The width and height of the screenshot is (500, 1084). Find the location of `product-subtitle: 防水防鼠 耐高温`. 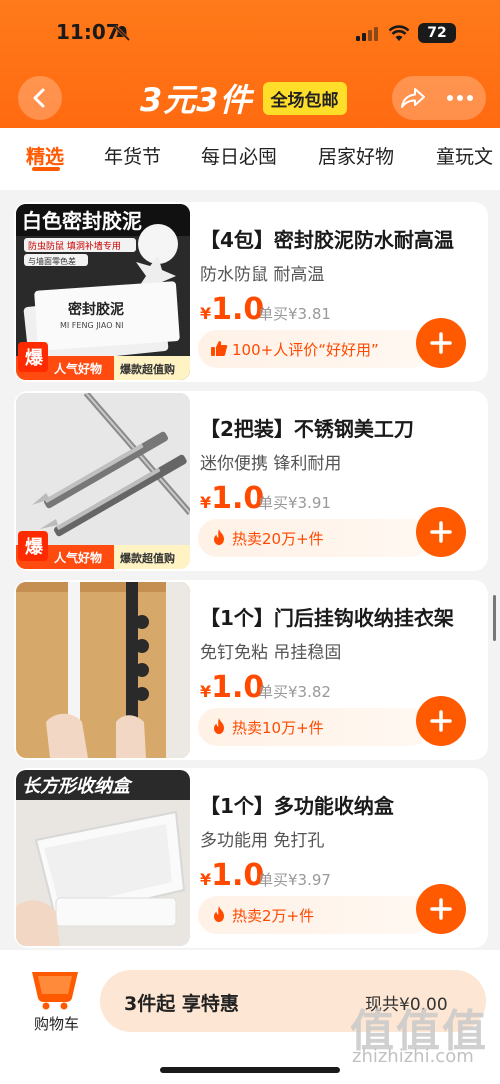

product-subtitle: 防水防鼠 耐高温 is located at coordinates (262, 275).